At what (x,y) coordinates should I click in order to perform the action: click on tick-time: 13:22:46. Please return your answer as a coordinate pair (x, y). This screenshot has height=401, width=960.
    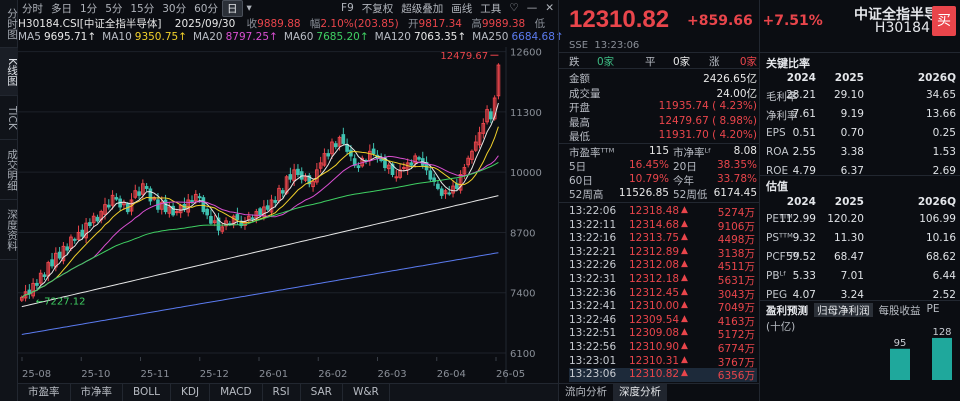
    Looking at the image, I should click on (593, 319).